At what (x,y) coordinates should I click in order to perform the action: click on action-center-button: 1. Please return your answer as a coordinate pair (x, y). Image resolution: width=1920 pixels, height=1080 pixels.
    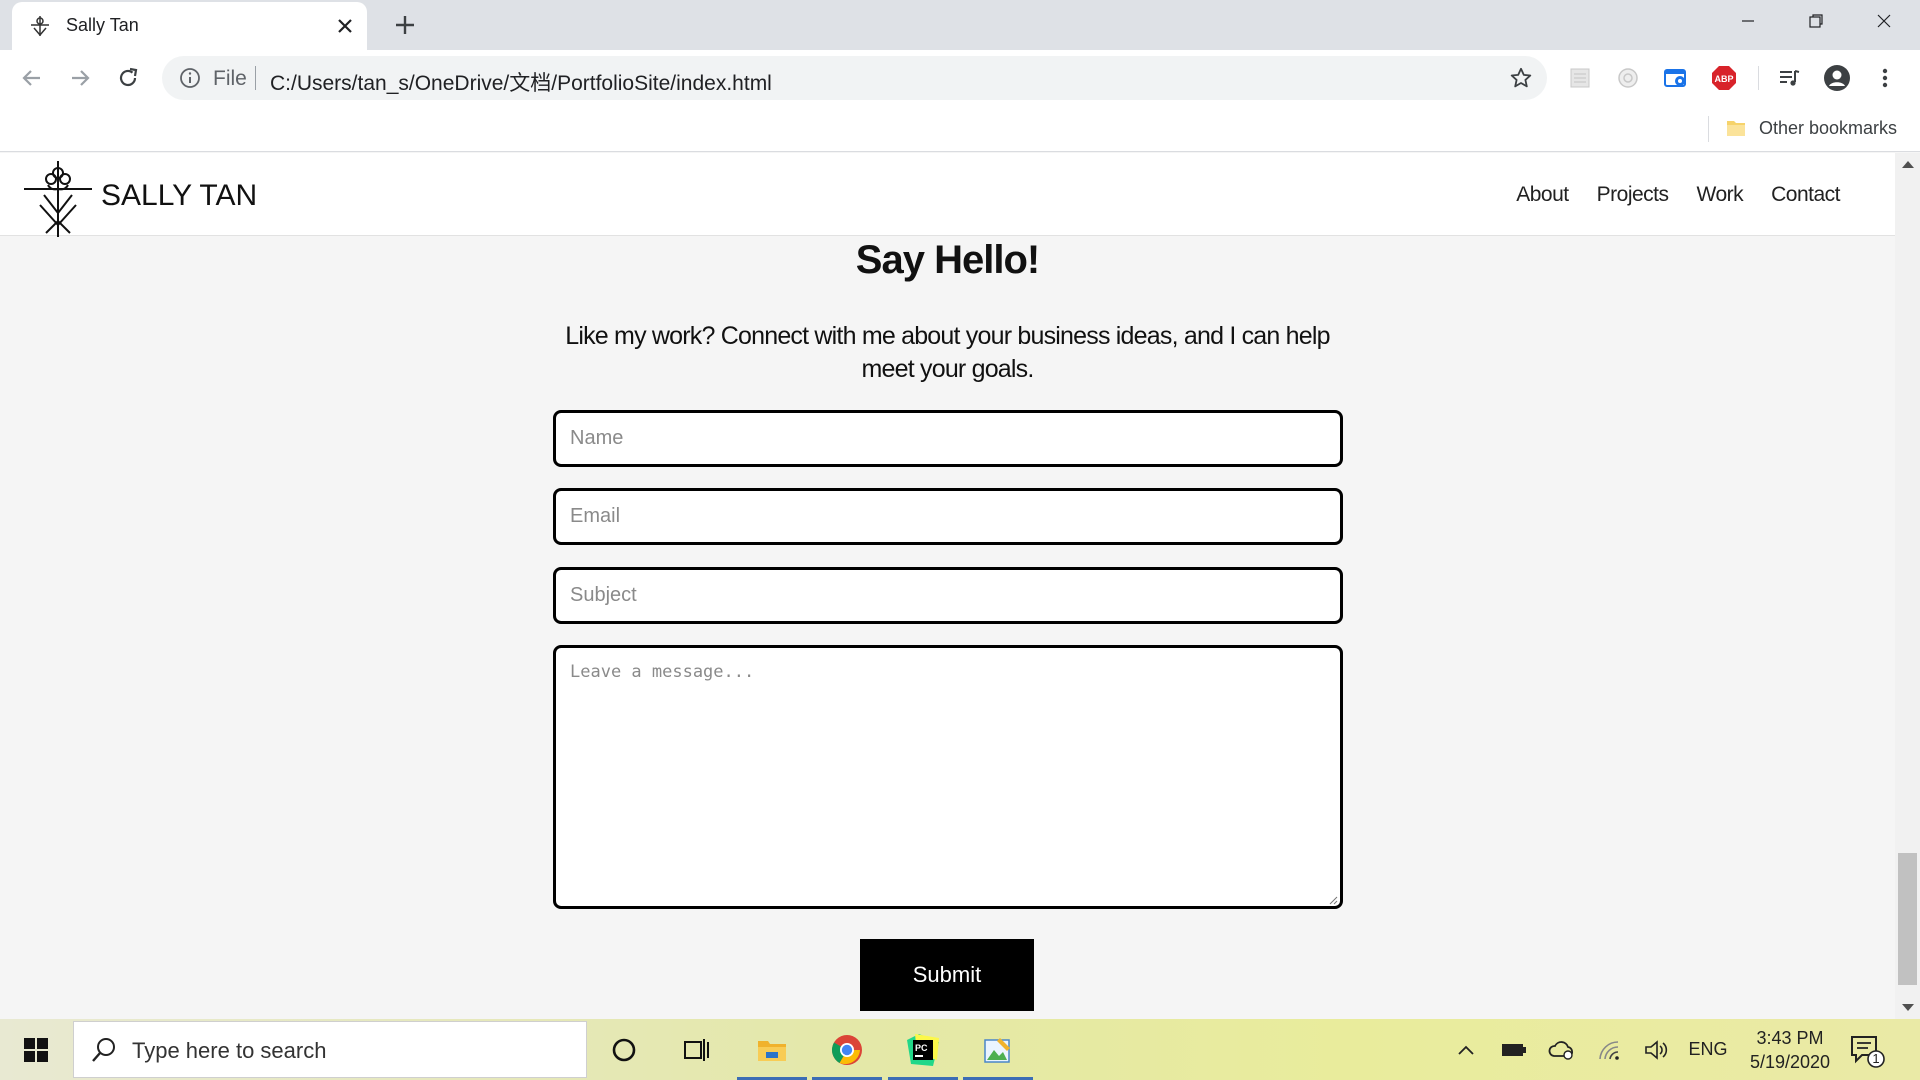
    Looking at the image, I should click on (1866, 1051).